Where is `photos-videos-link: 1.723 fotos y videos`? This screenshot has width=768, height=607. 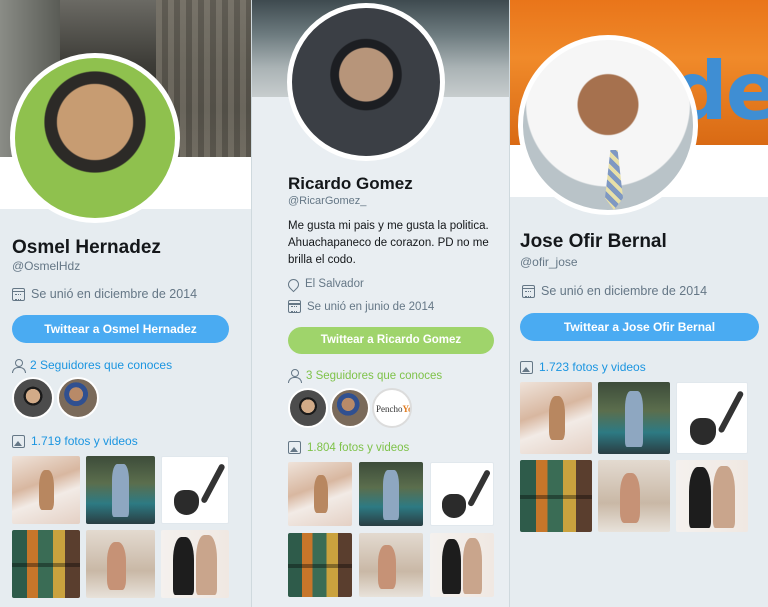
photos-videos-link: 1.723 fotos y videos is located at coordinates (583, 367).